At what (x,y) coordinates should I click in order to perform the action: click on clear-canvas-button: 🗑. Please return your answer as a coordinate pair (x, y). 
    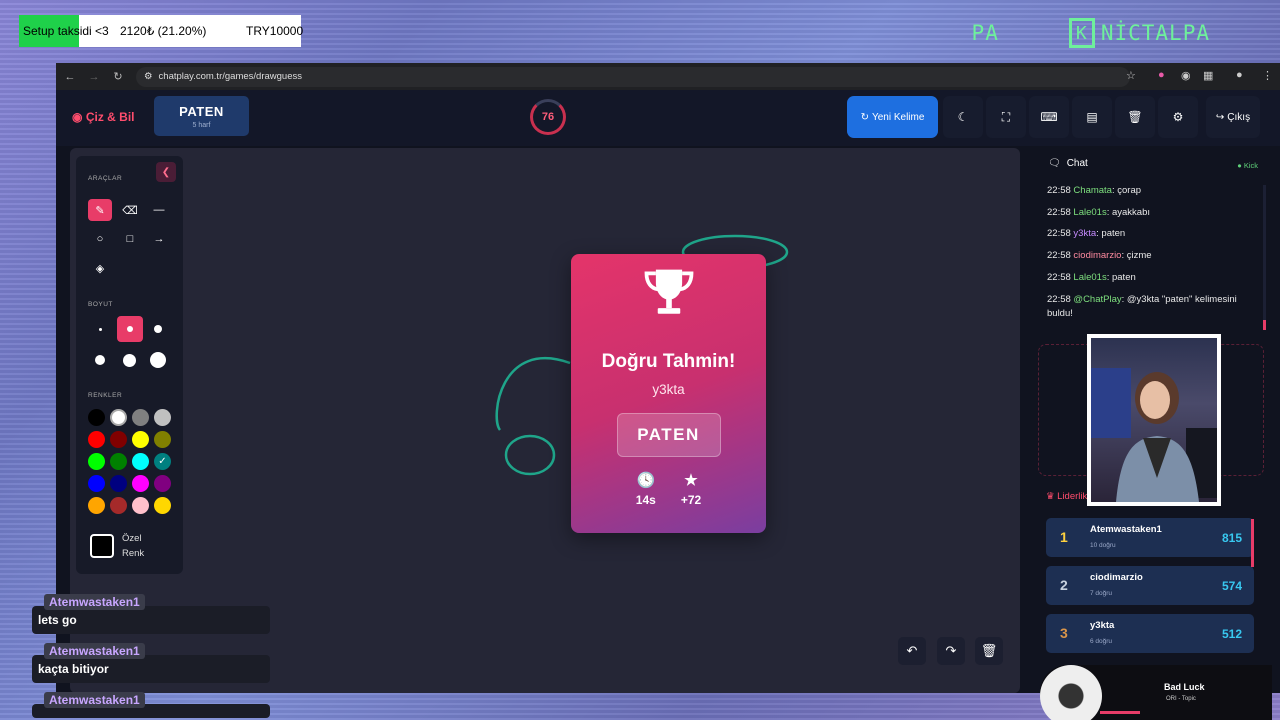
    Looking at the image, I should click on (989, 651).